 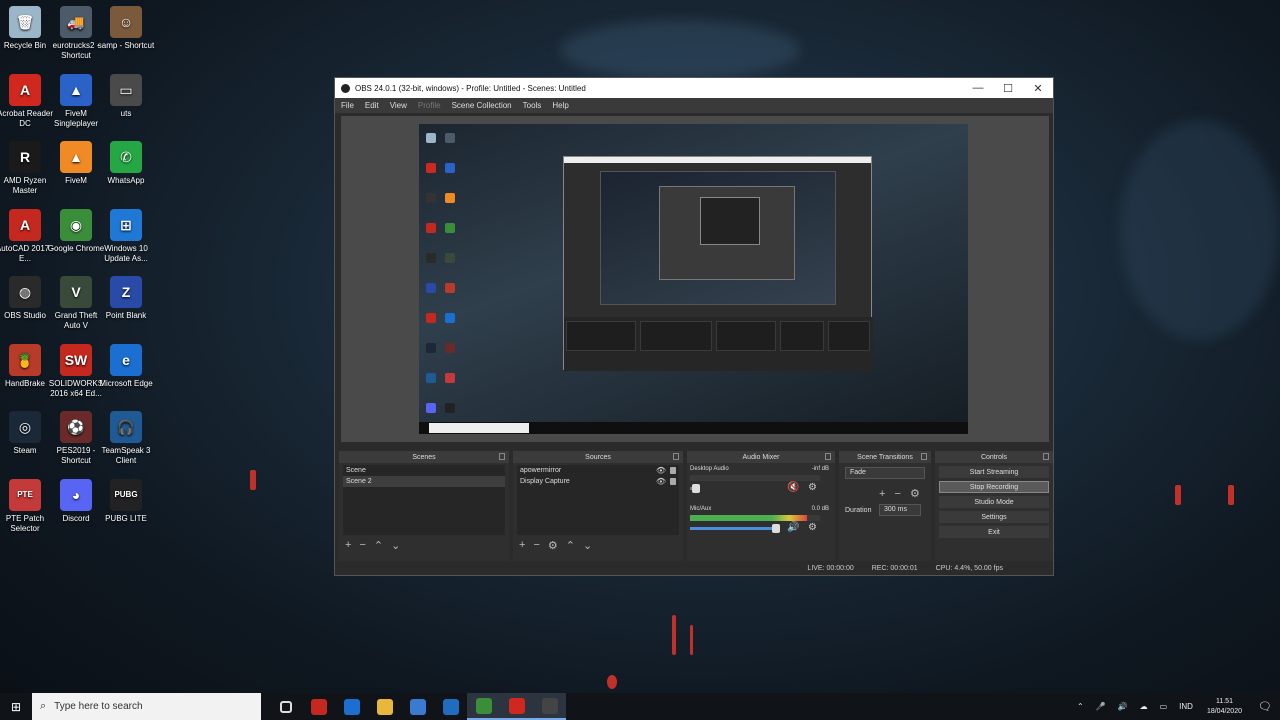 I want to click on steam-icon: ◎, so click(x=25, y=427).